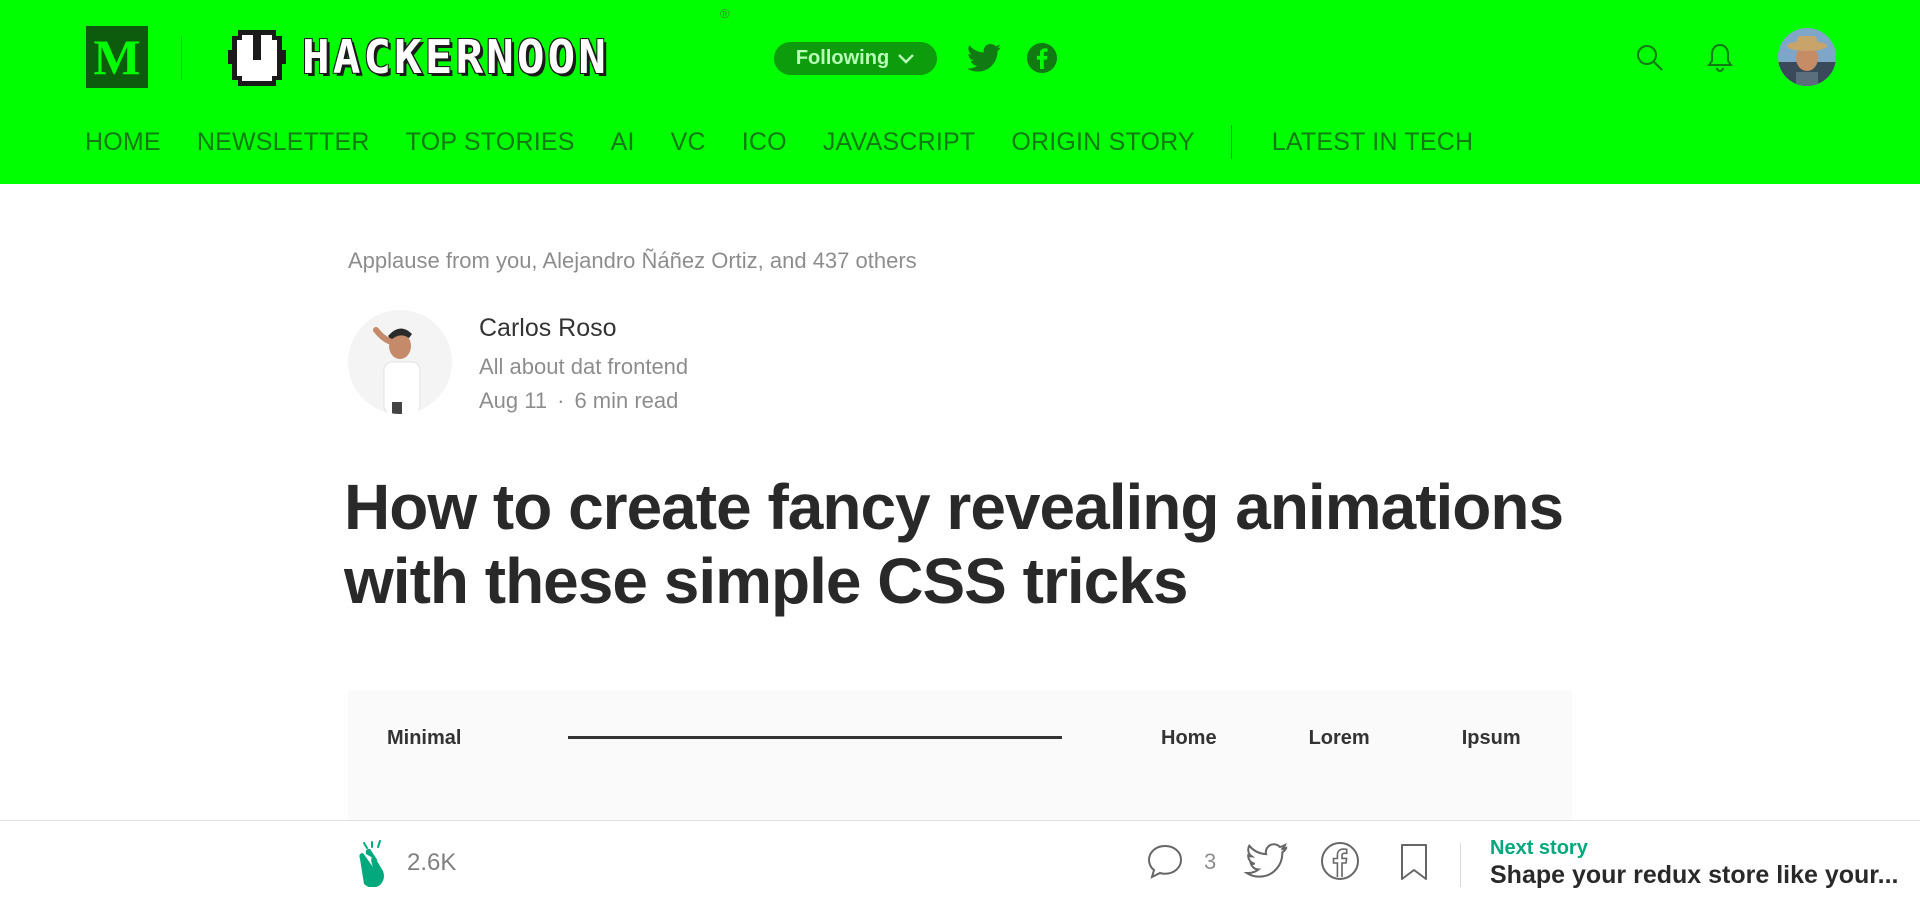  I want to click on publication-name: HACKERNOON, so click(455, 57).